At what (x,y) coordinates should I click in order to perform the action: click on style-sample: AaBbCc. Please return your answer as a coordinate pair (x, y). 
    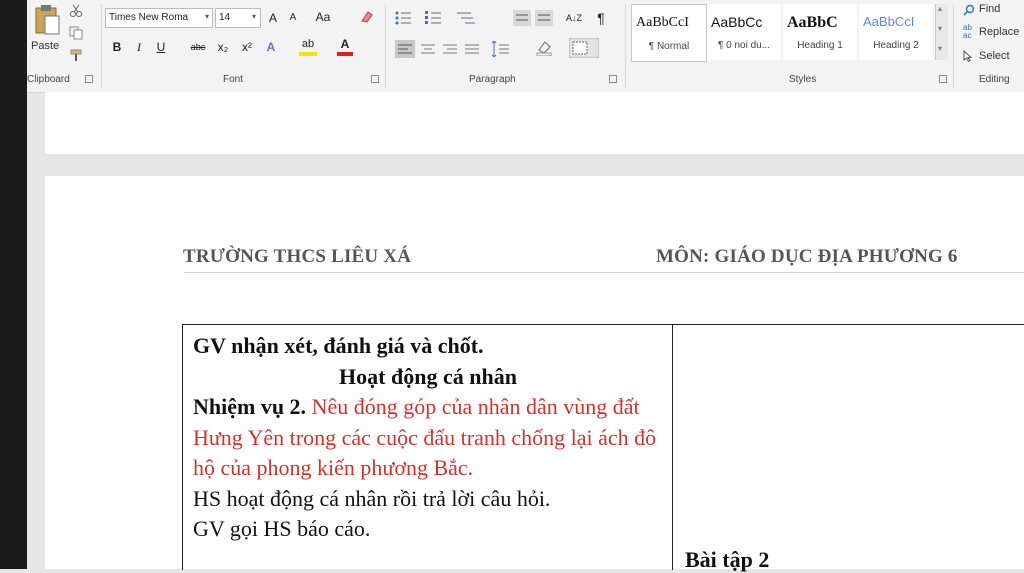
    Looking at the image, I should click on (737, 22).